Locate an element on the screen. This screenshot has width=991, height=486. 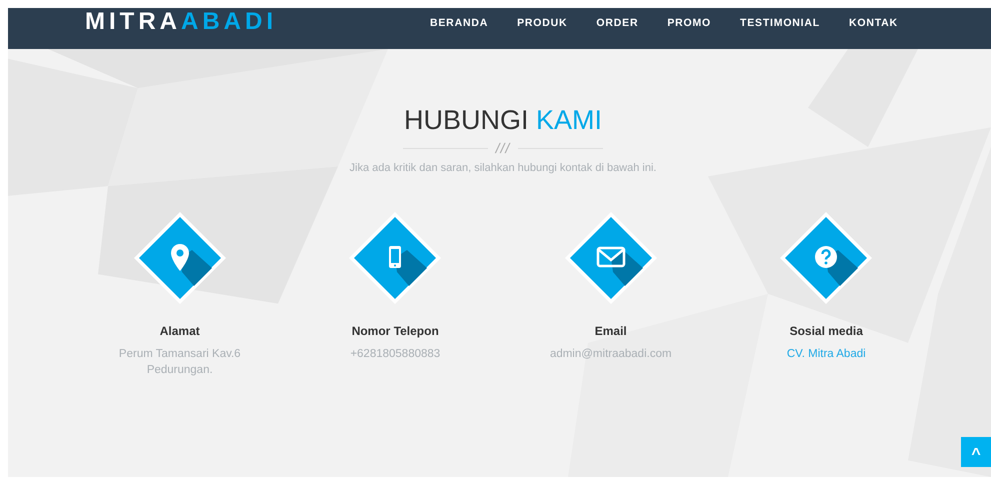
contact-label: Alamat is located at coordinates (180, 331).